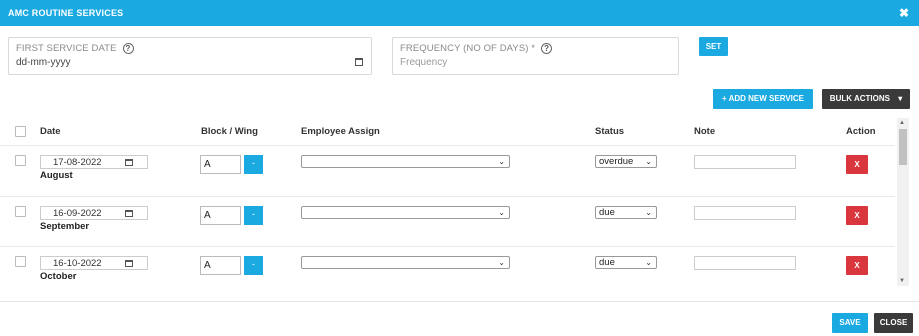 This screenshot has height=336, width=919. What do you see at coordinates (58, 276) in the screenshot?
I see `month-label: October` at bounding box center [58, 276].